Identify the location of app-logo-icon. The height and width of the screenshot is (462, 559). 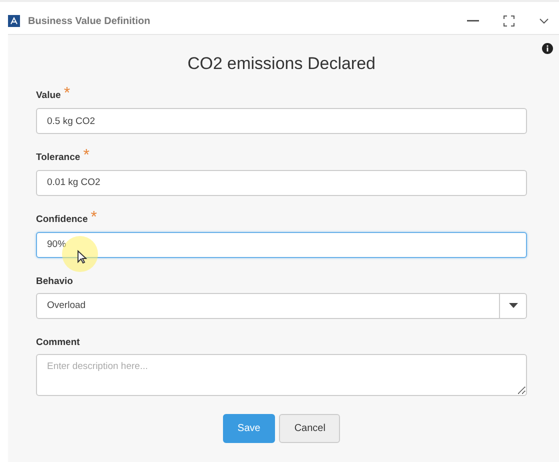
(14, 21).